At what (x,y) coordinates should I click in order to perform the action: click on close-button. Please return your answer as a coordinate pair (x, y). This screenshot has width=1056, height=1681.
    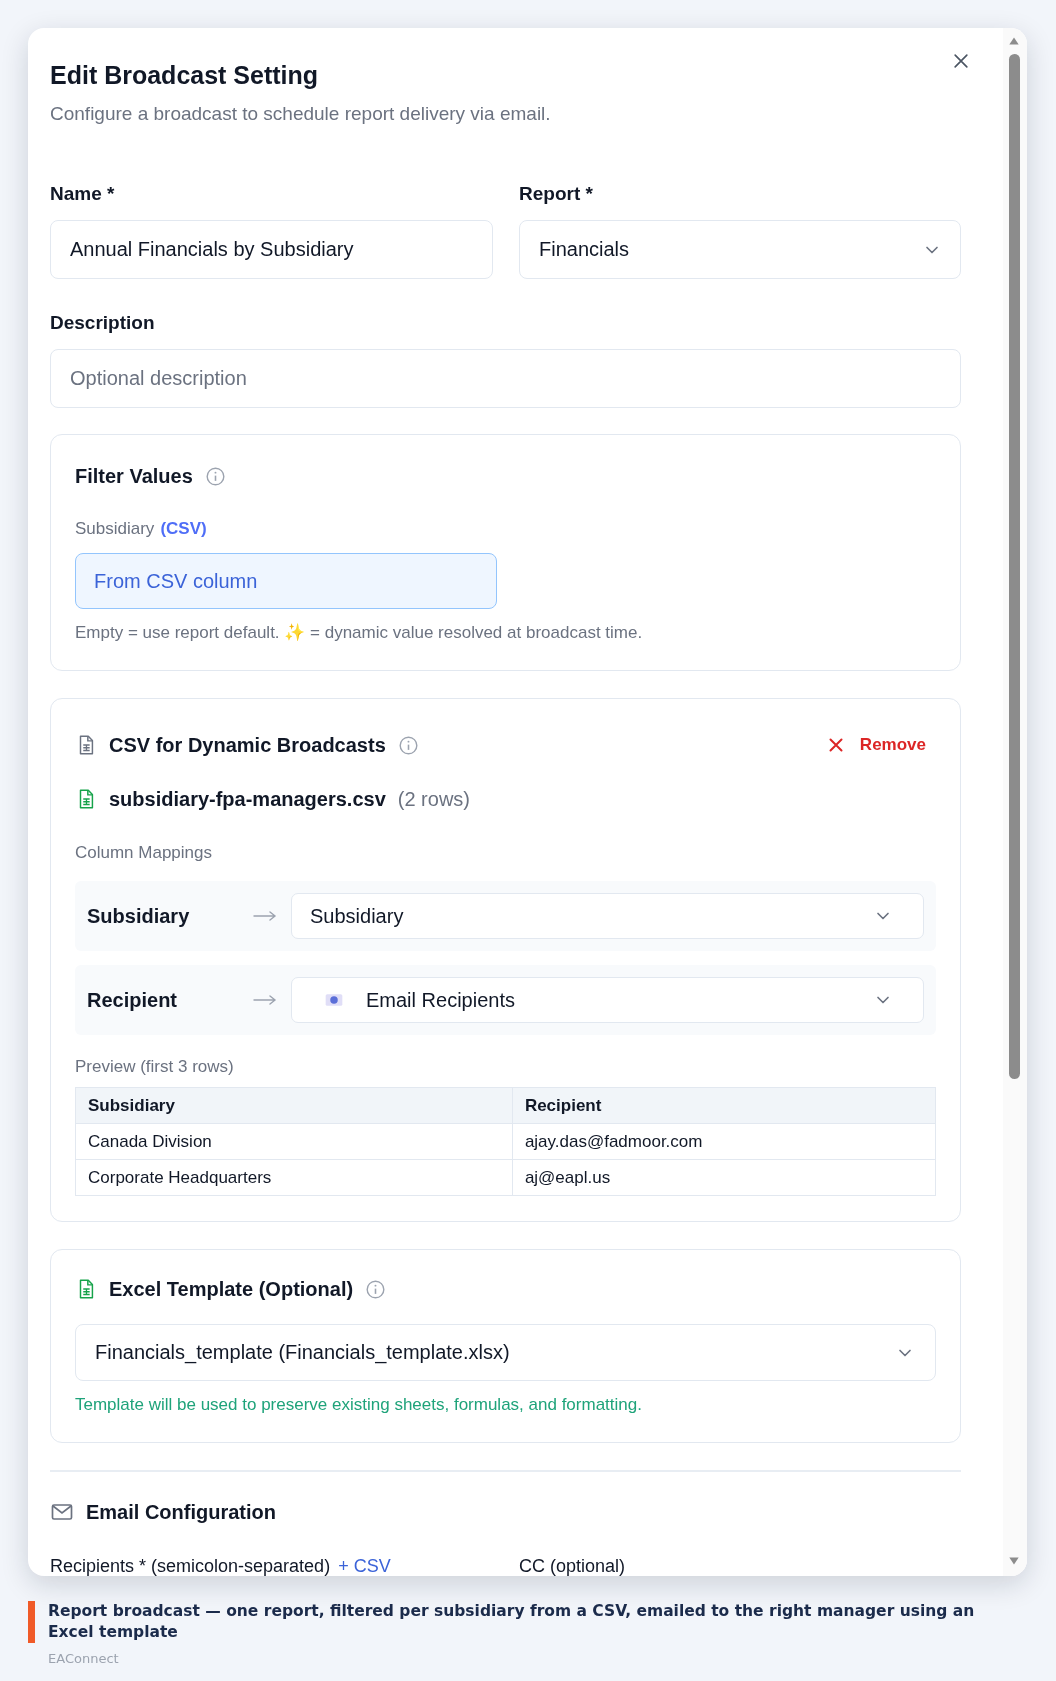
    Looking at the image, I should click on (961, 61).